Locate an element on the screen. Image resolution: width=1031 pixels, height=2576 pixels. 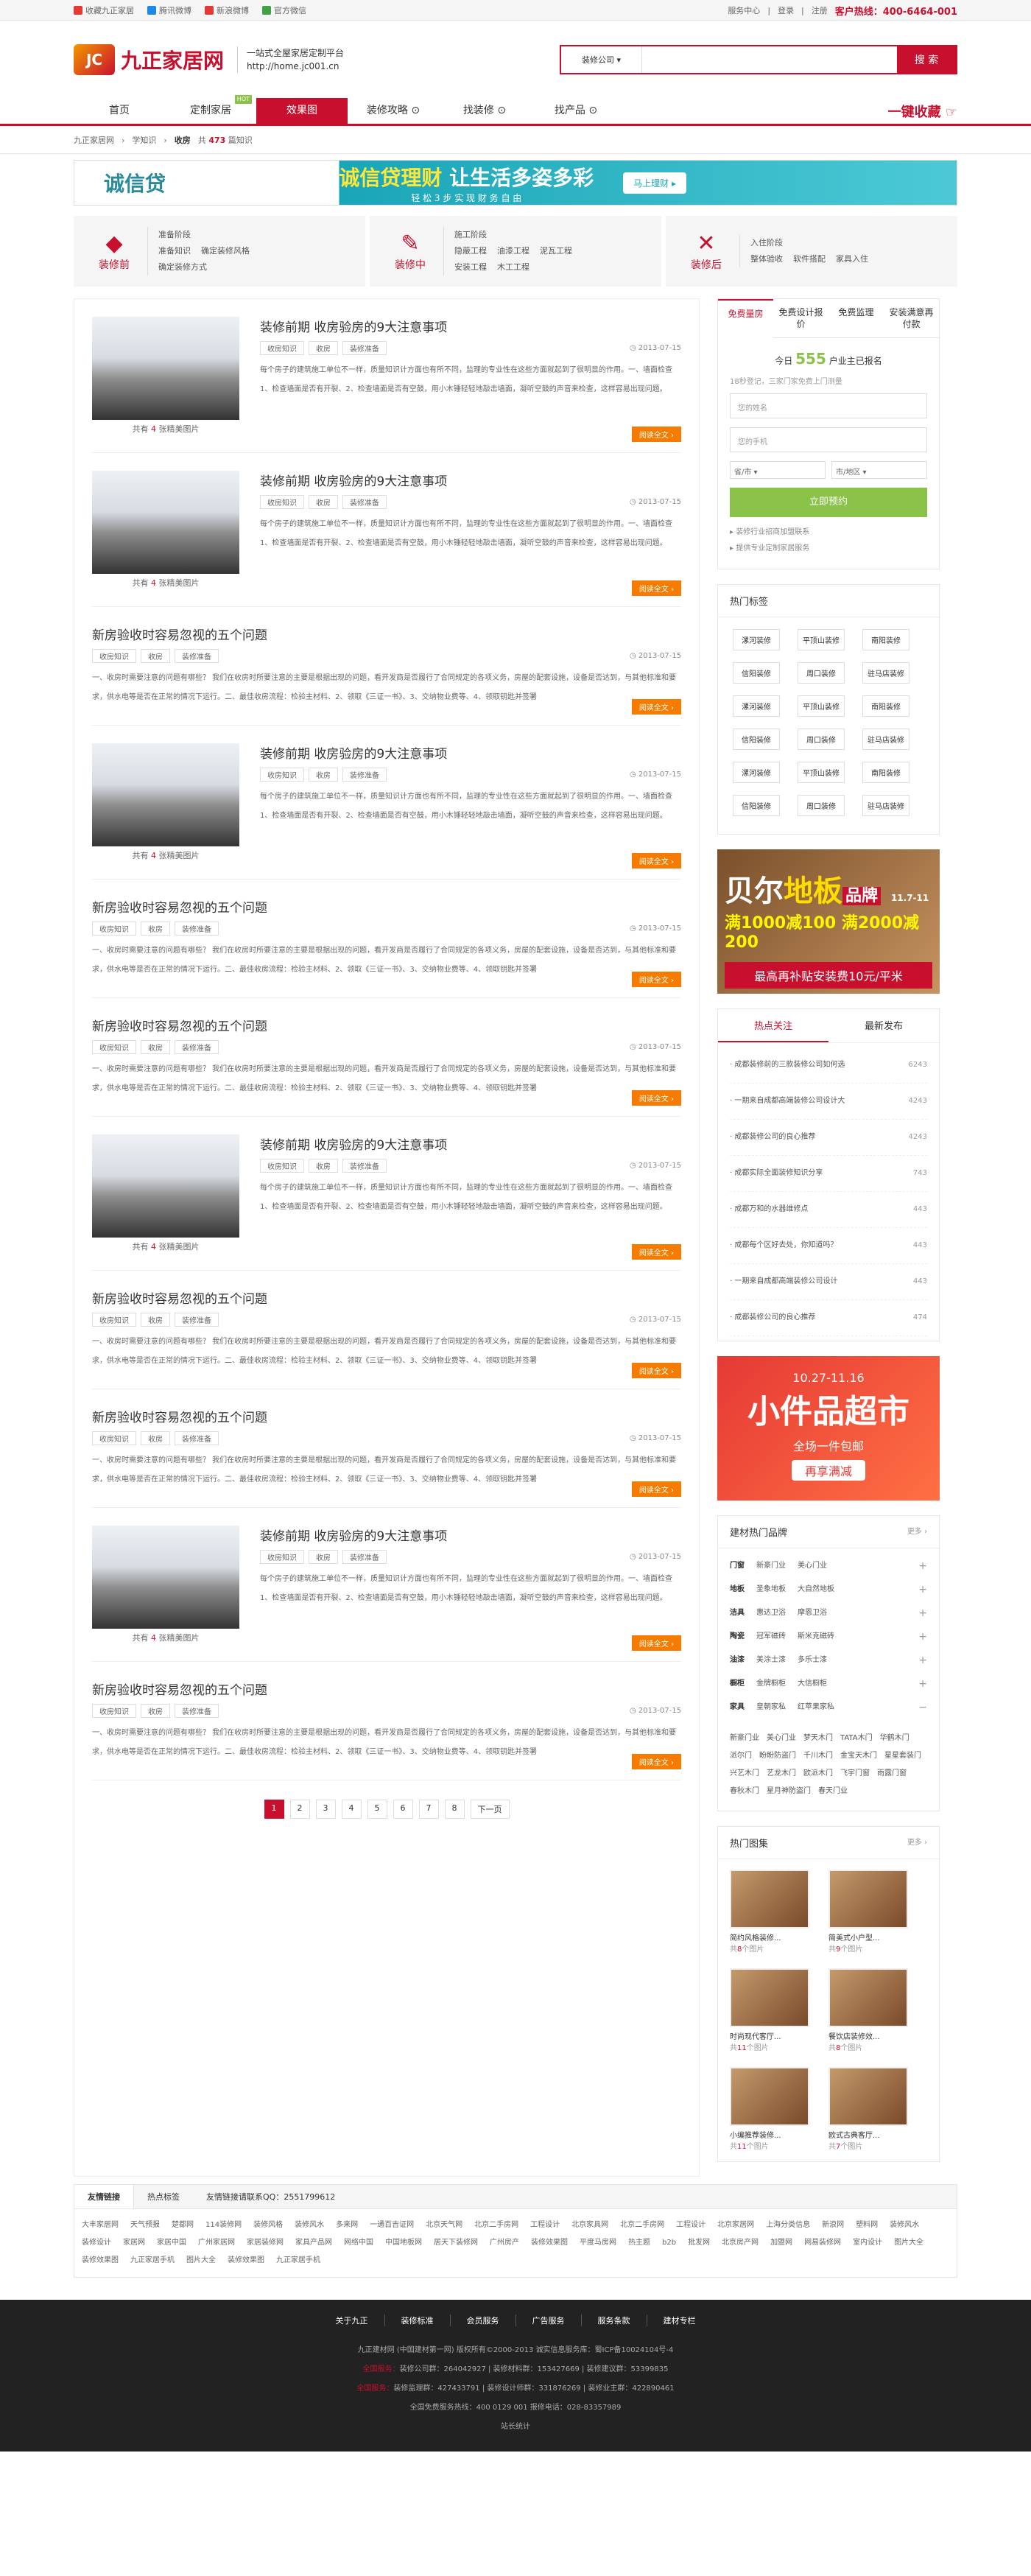
friend-link: 天气预报 is located at coordinates (145, 2225).